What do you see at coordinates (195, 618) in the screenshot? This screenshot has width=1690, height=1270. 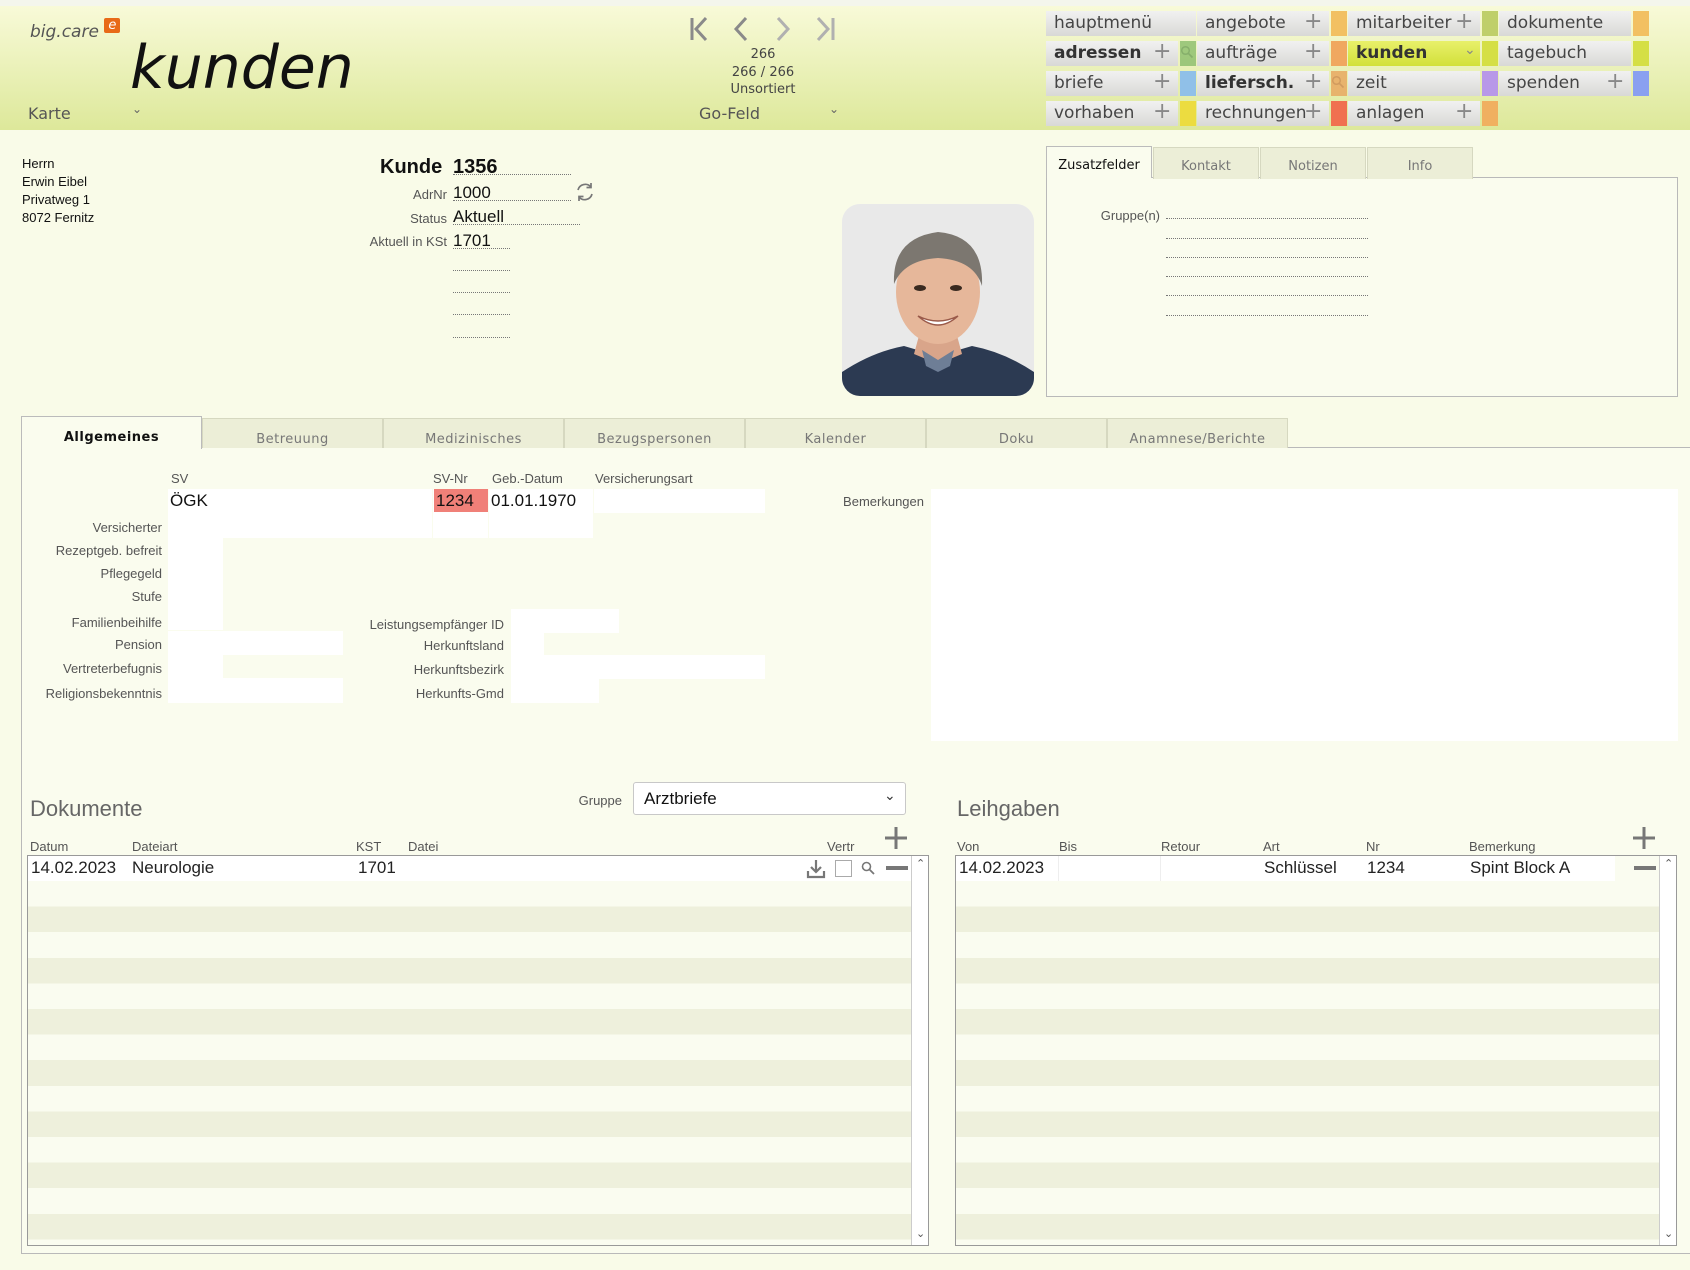 I see `familienbeihilfe-field` at bounding box center [195, 618].